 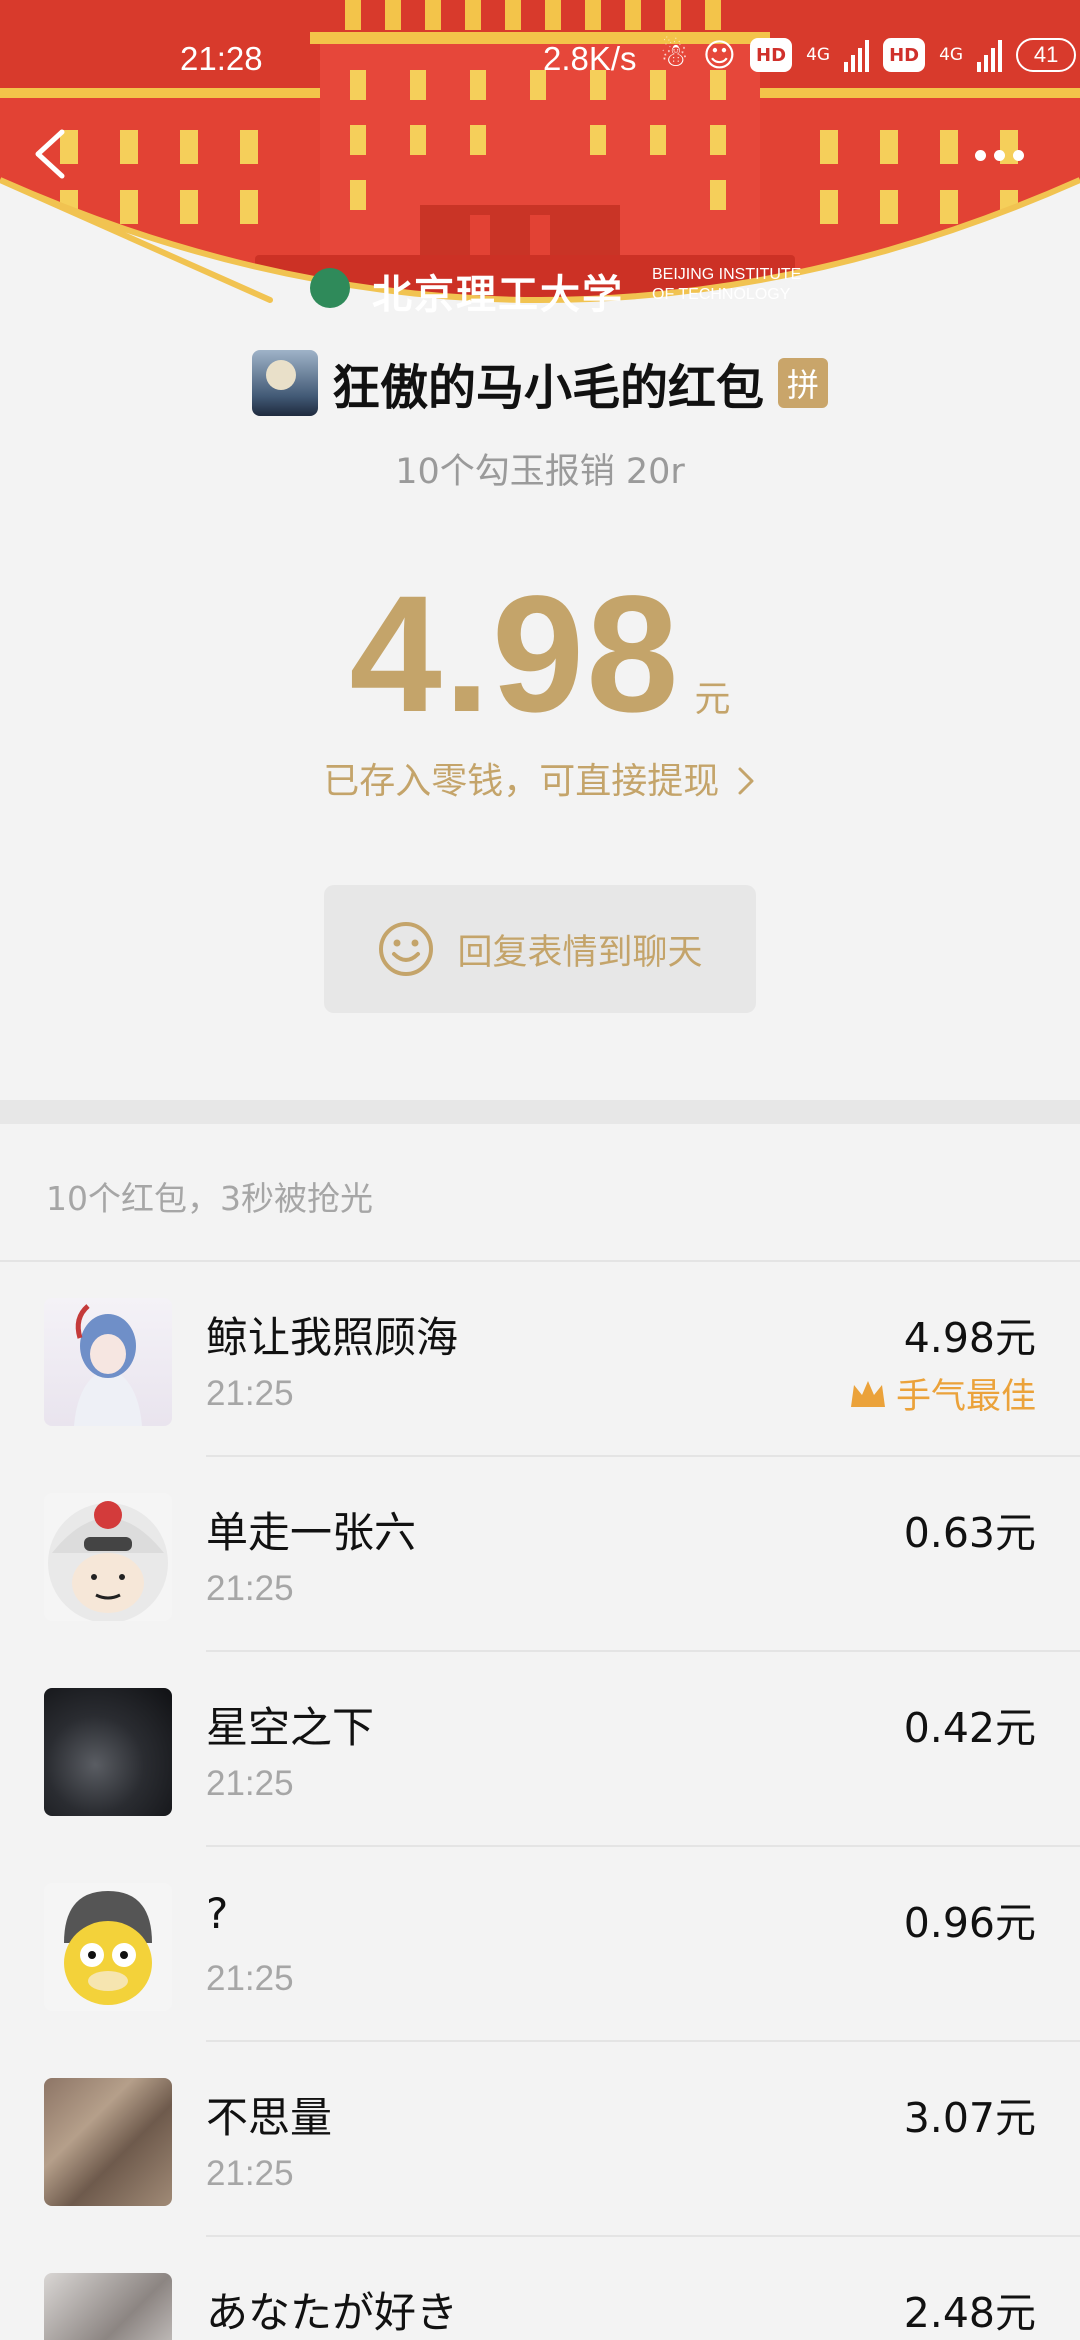 What do you see at coordinates (540, 2288) in the screenshot?
I see `list-item: あなたが好き 2.48元` at bounding box center [540, 2288].